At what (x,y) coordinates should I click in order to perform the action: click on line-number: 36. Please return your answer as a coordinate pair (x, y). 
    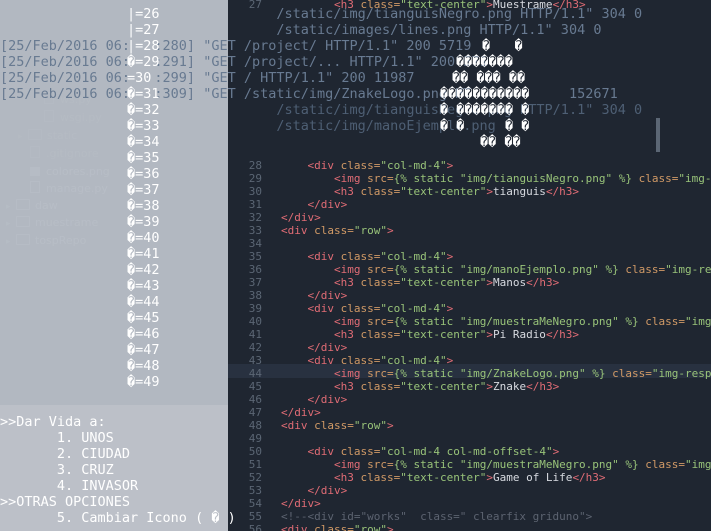
    Looking at the image, I should click on (255, 269).